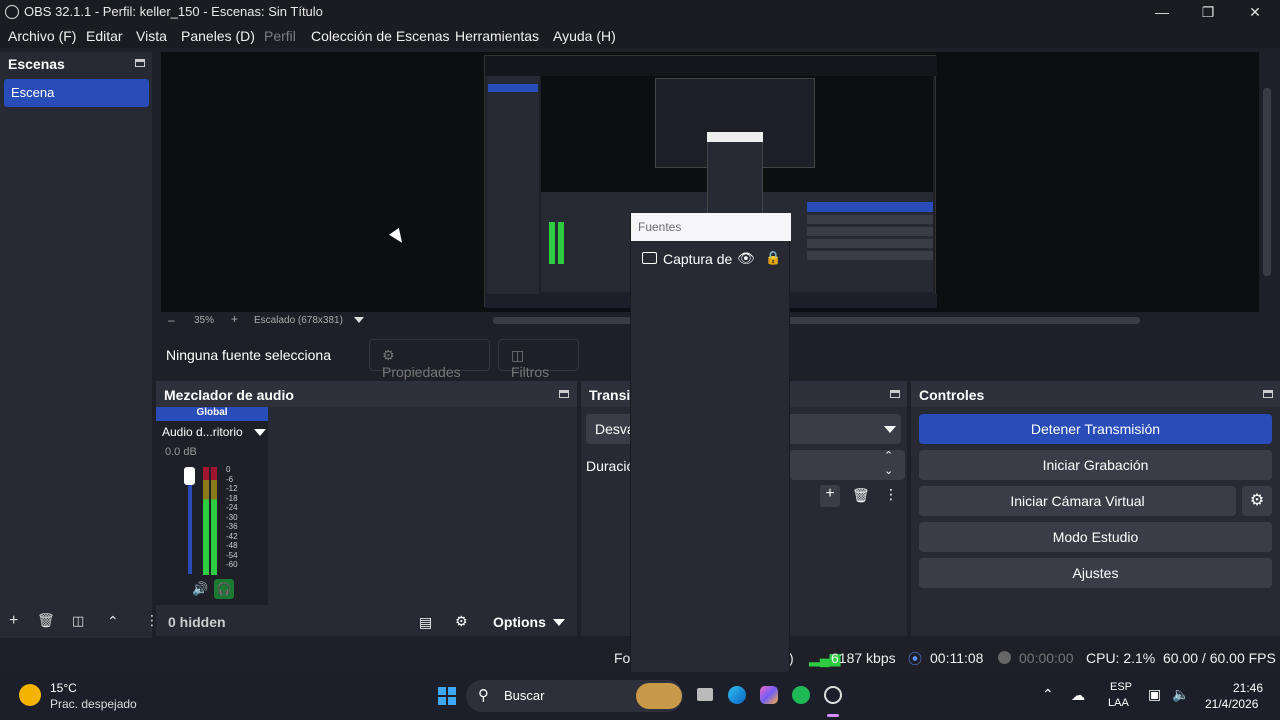  I want to click on minimize-button: —, so click(1162, 12).